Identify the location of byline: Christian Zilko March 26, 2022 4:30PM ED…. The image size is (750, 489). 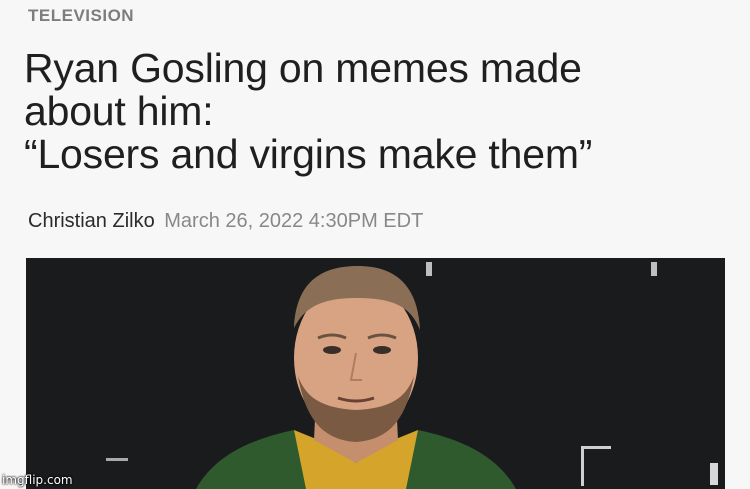
(225, 221).